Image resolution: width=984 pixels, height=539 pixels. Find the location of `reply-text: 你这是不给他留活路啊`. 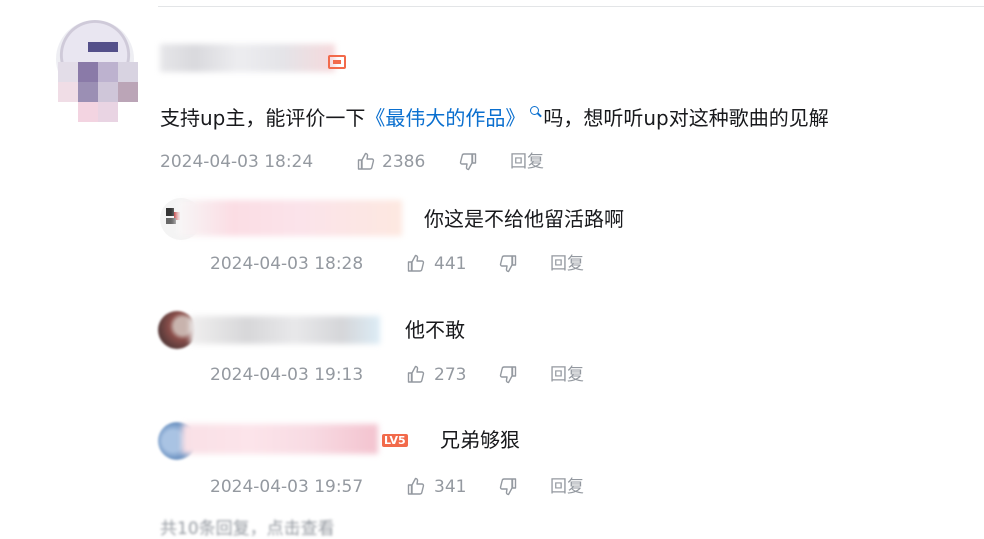

reply-text: 你这是不给他留活路啊 is located at coordinates (524, 219).